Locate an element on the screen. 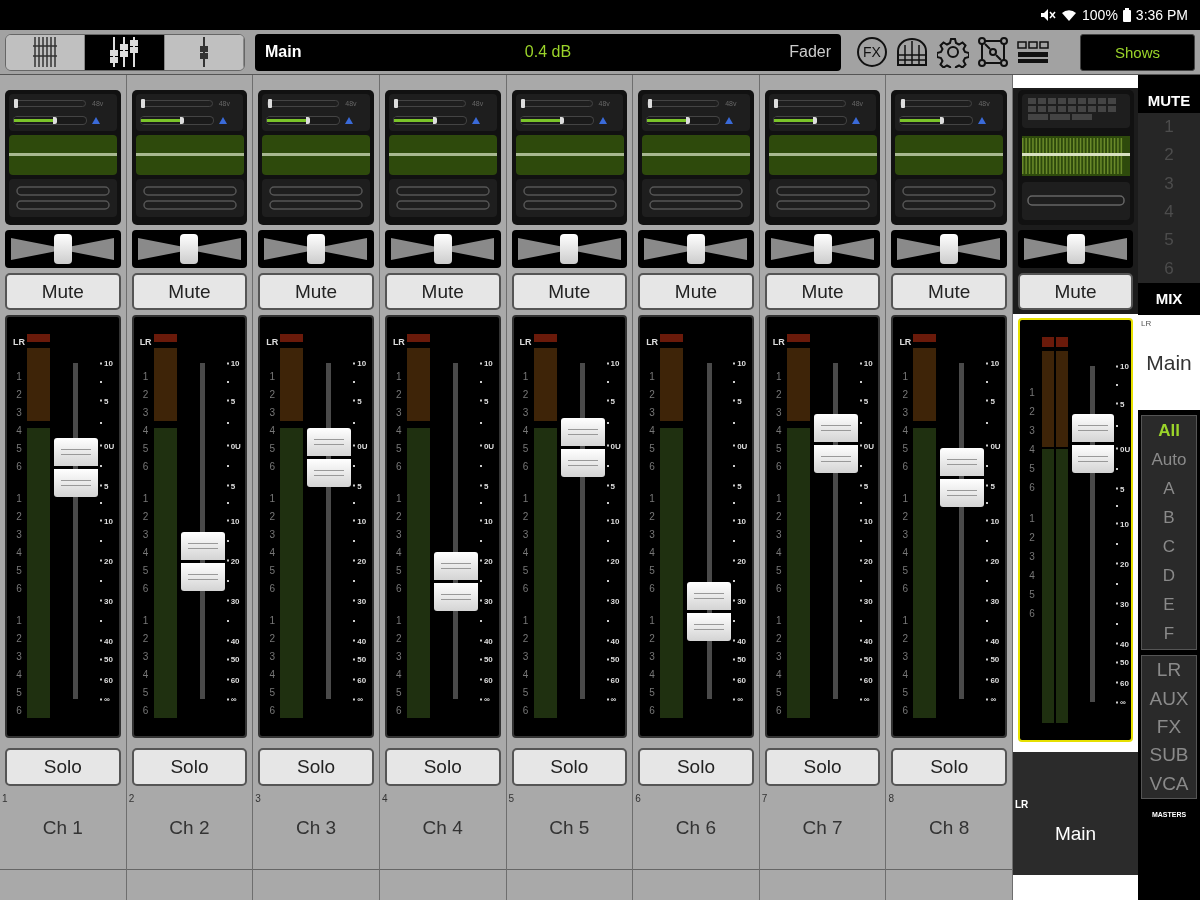 This screenshot has height=900, width=1200. routing-button is located at coordinates (993, 52).